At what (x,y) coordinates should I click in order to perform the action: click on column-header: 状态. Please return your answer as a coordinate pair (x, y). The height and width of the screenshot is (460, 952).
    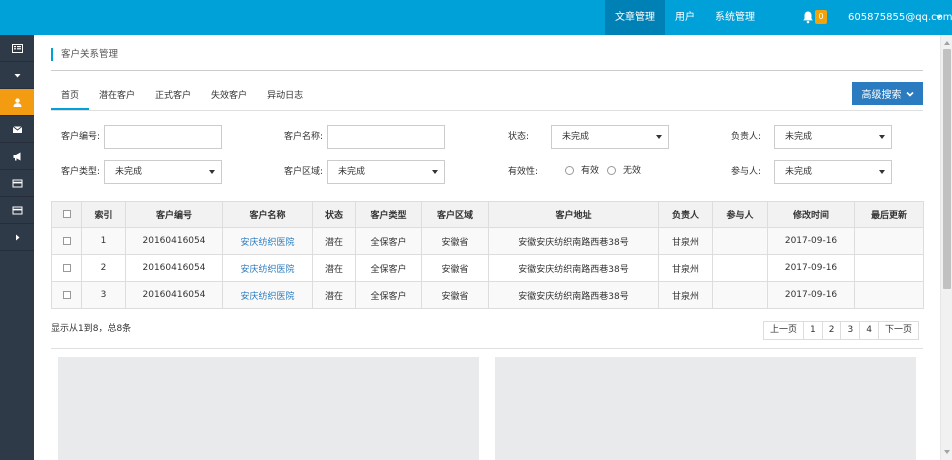
    Looking at the image, I should click on (334, 214).